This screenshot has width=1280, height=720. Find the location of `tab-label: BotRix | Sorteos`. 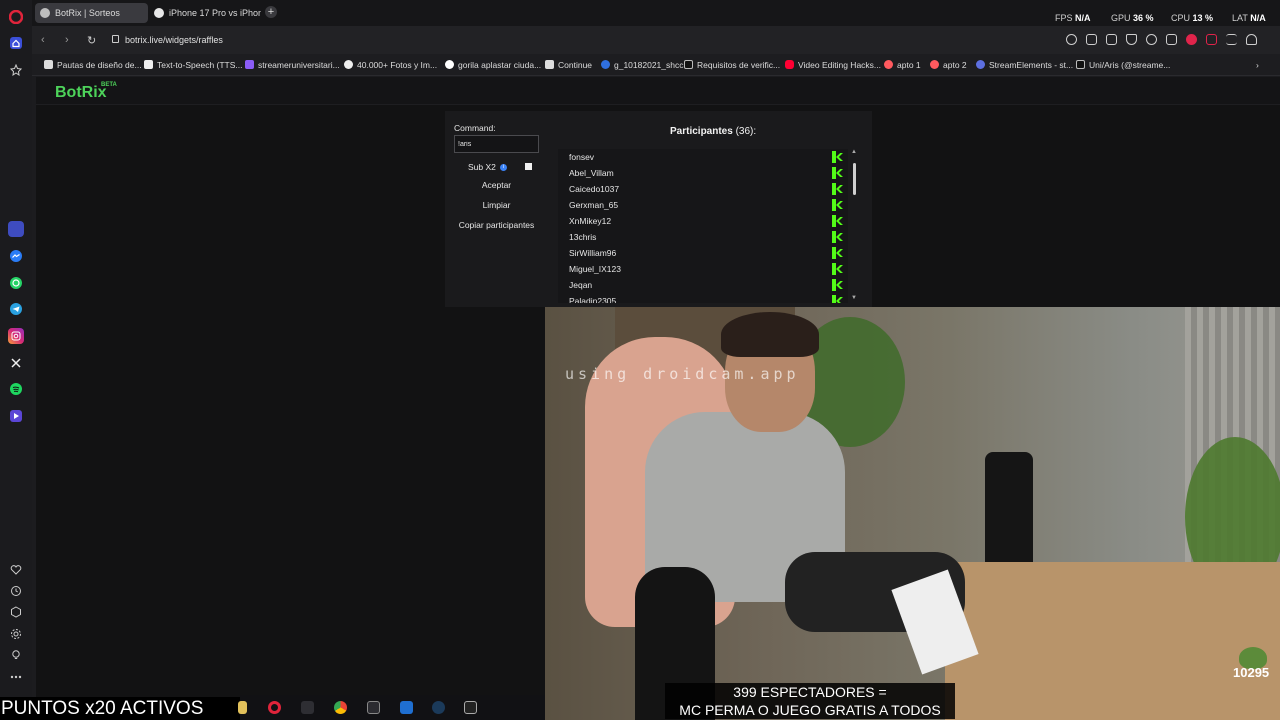

tab-label: BotRix | Sorteos is located at coordinates (87, 13).